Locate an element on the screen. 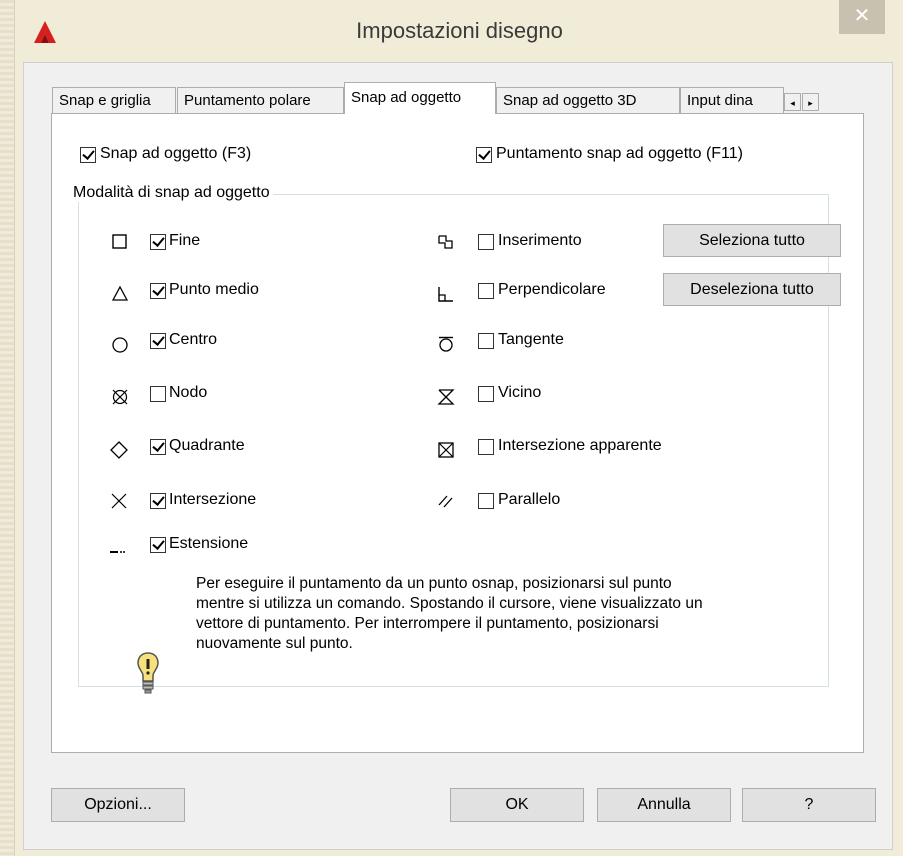 The image size is (903, 856). intersection-cross-icon is located at coordinates (119, 501).